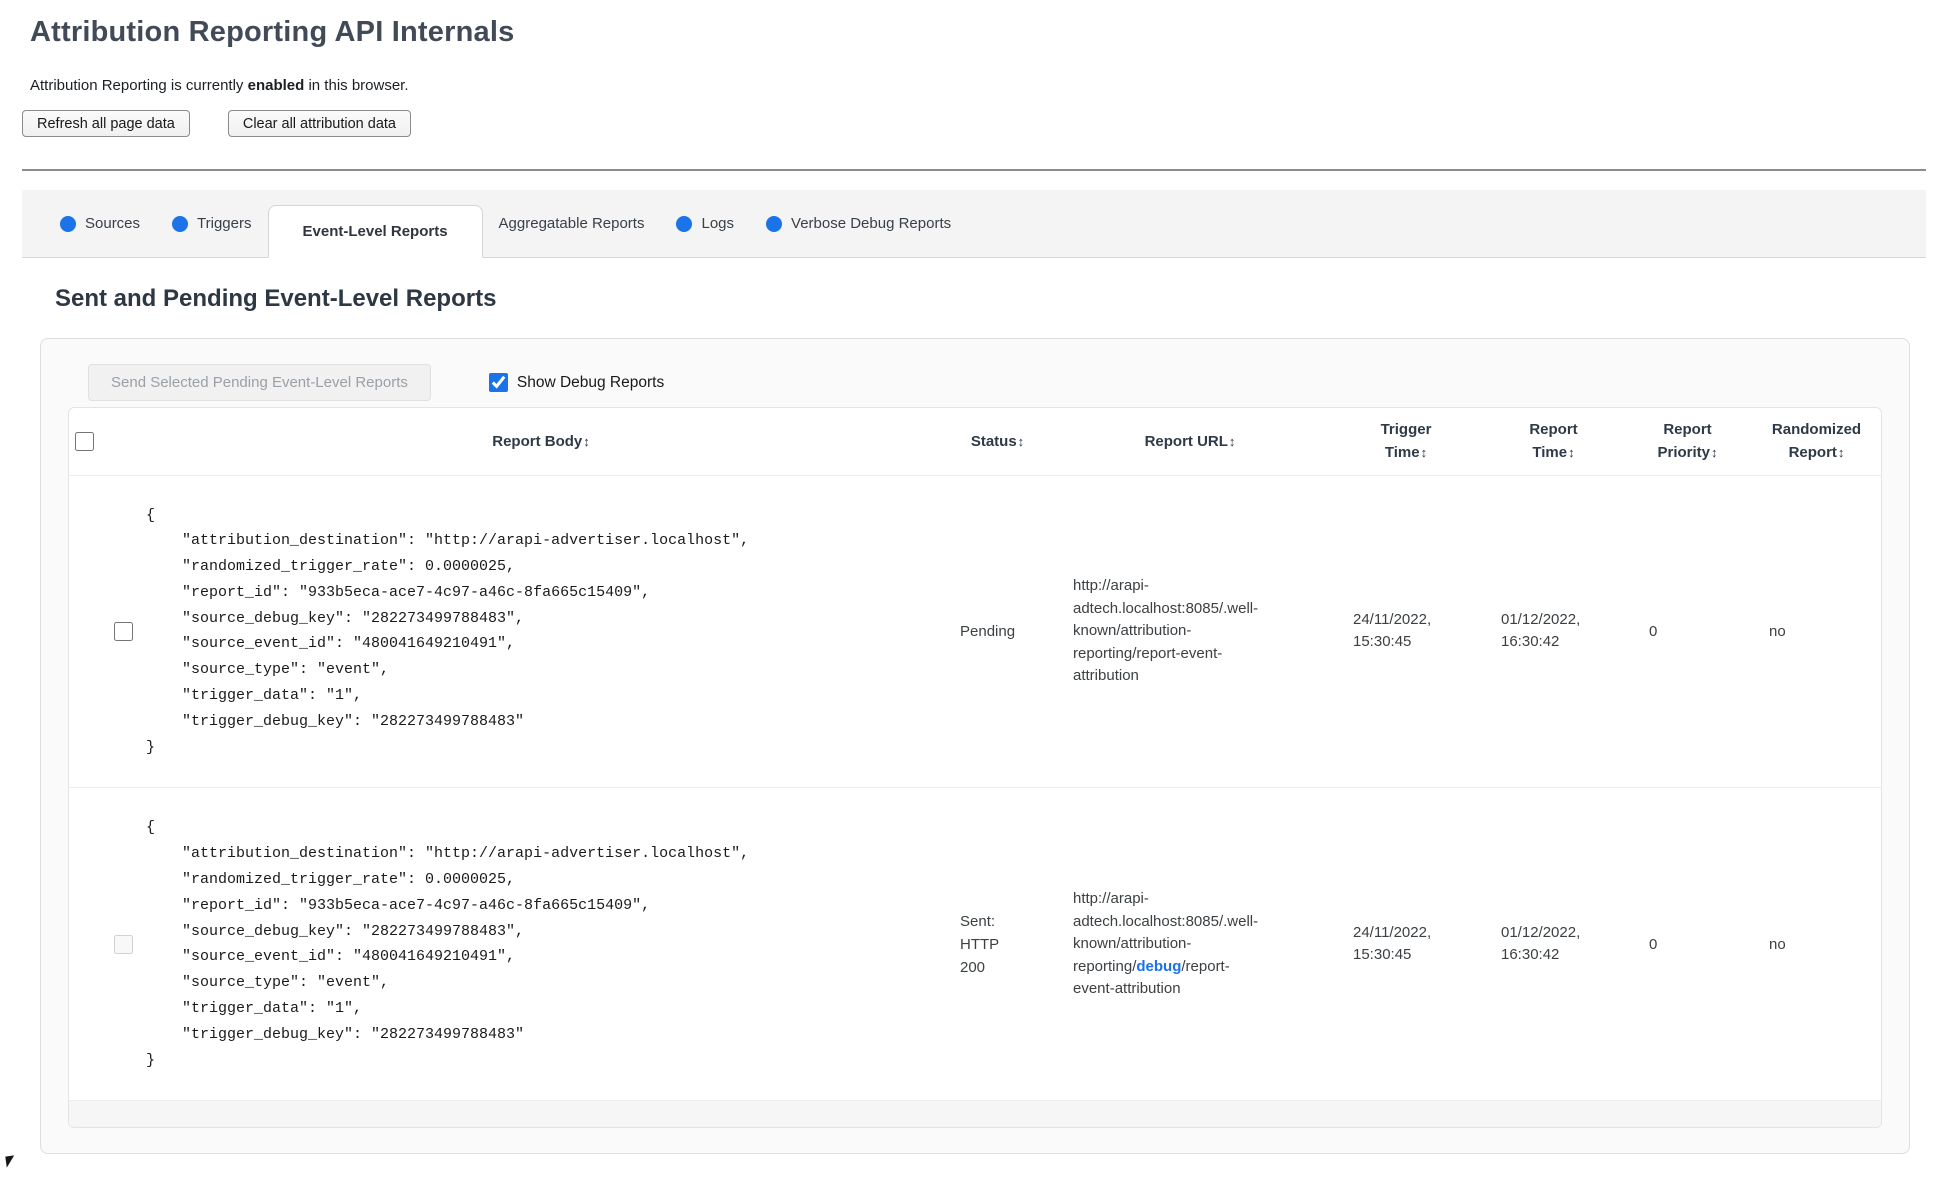  What do you see at coordinates (1159, 966) in the screenshot?
I see `url-debug-segment: debug` at bounding box center [1159, 966].